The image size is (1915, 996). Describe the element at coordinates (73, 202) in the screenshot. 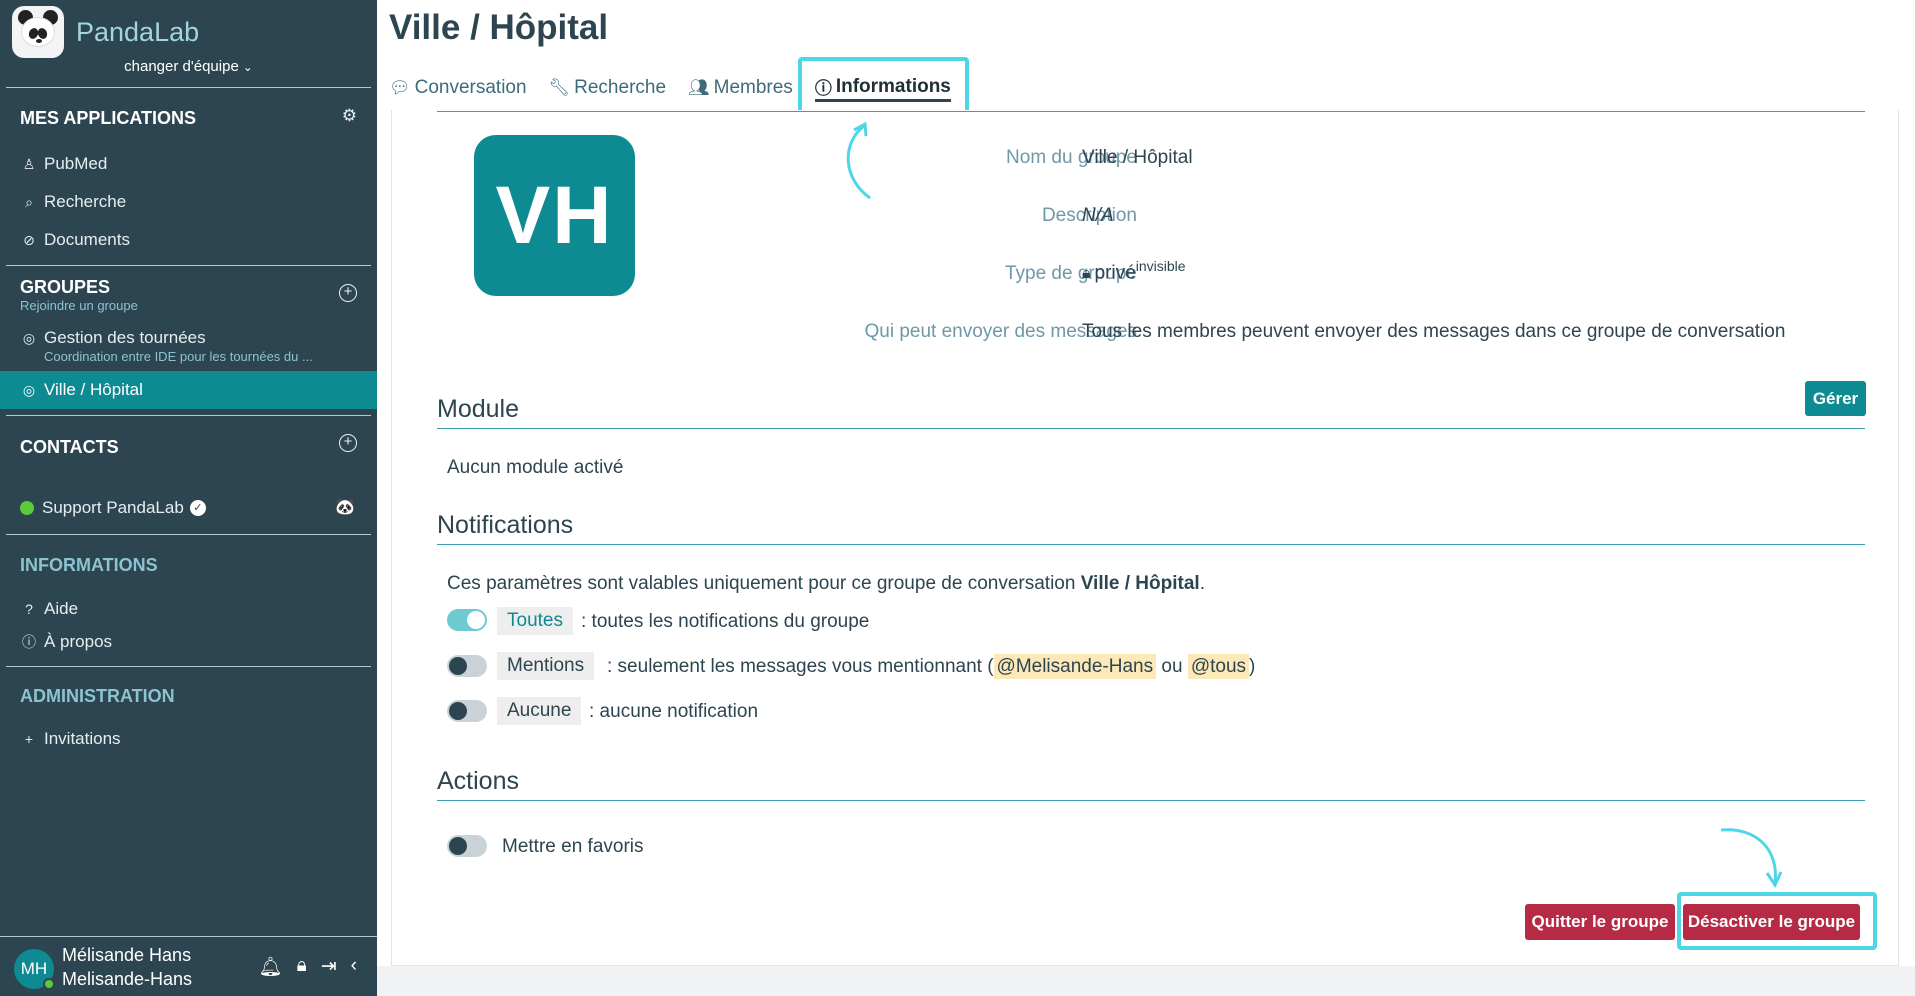

I see `sidebar-item-recherche: ⌕ Recherche` at that location.